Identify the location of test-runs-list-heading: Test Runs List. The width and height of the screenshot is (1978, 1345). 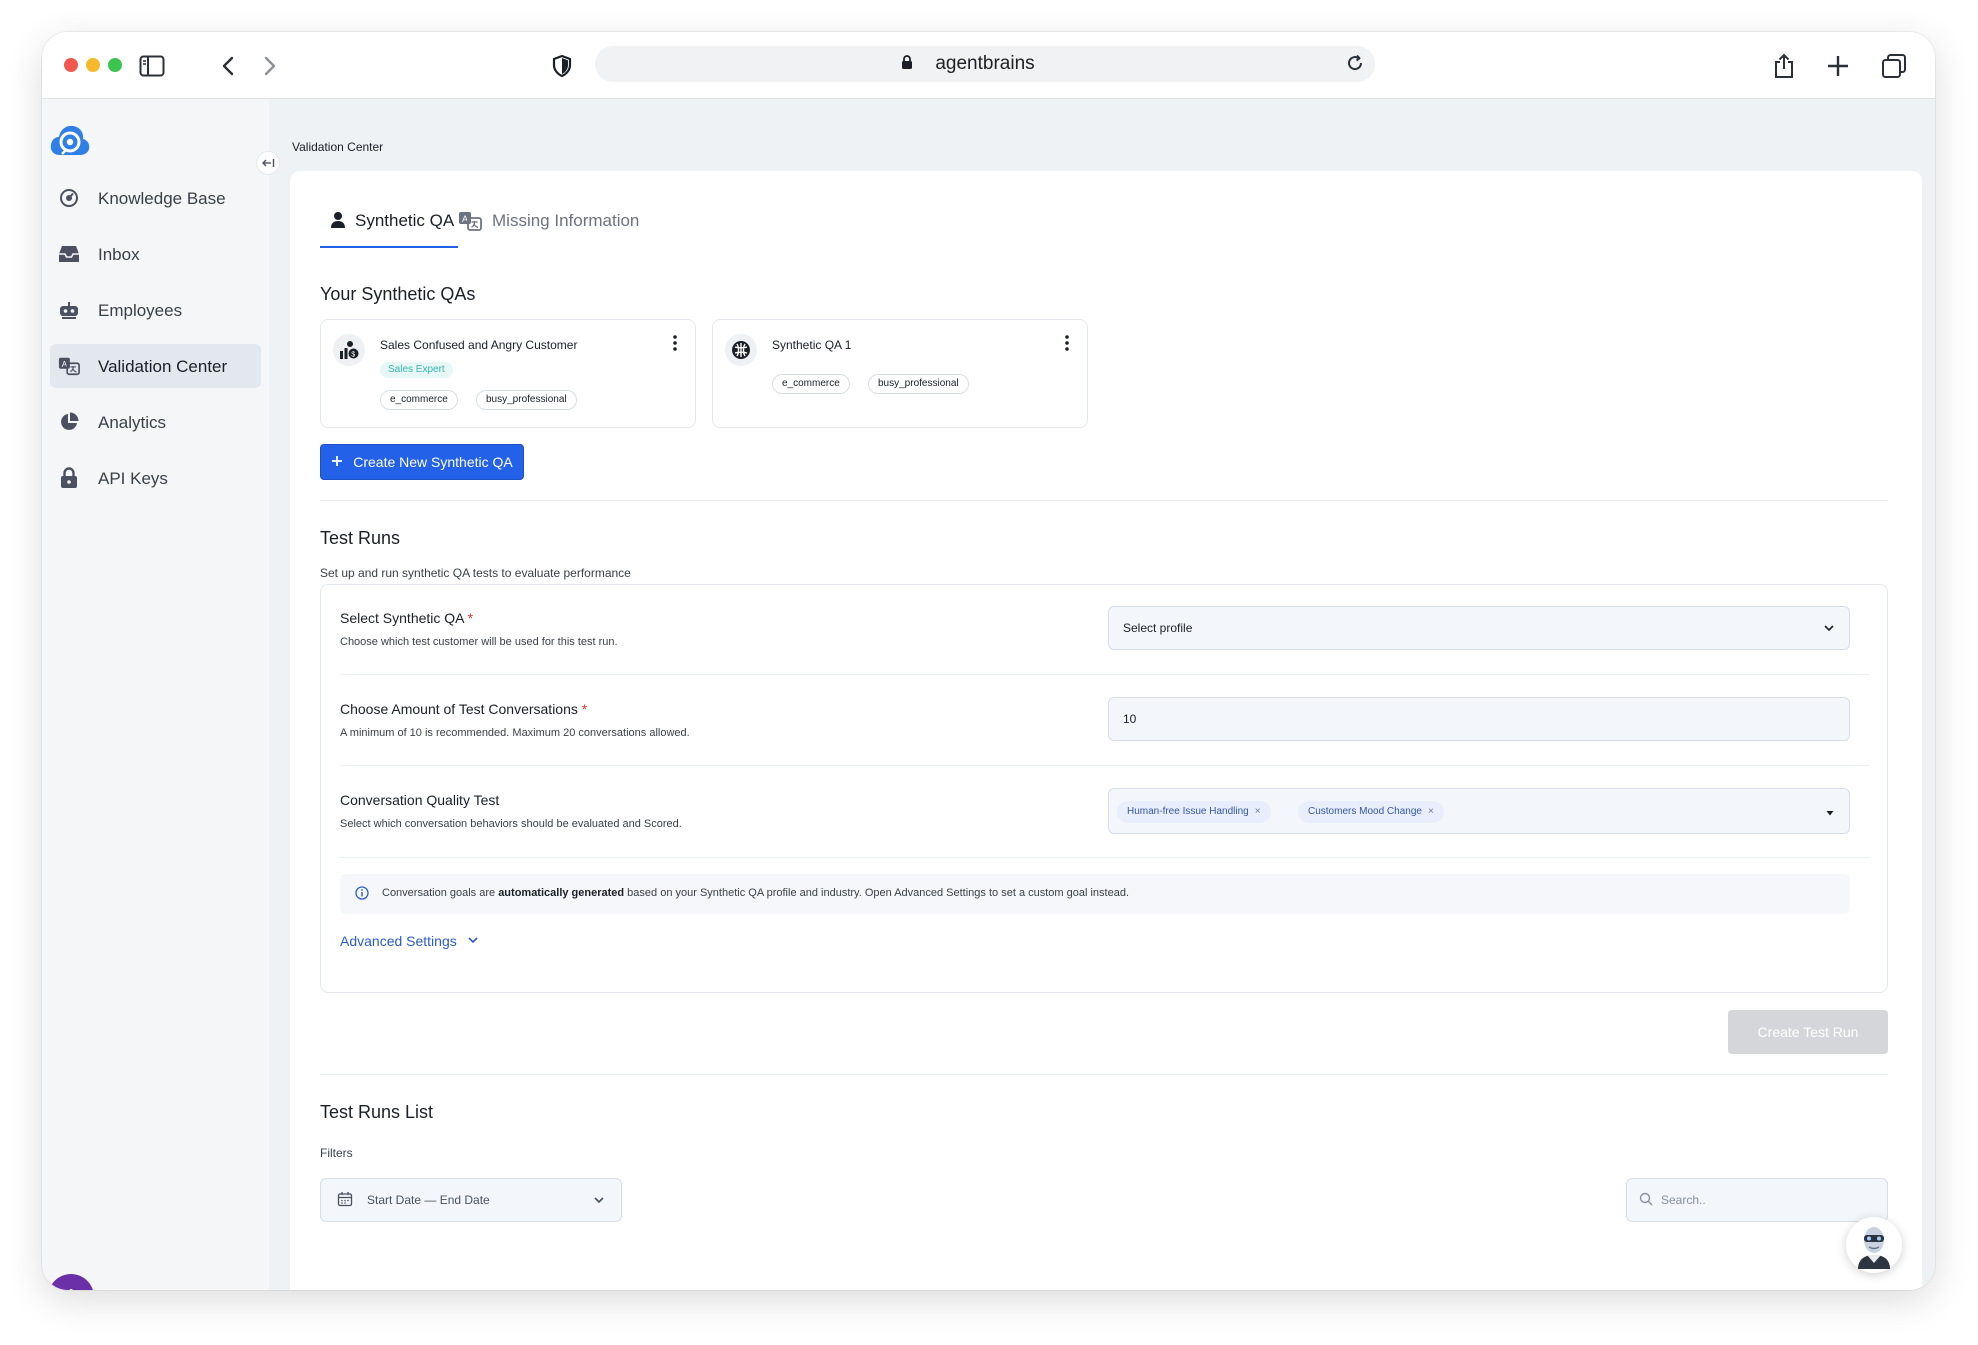
(377, 1112).